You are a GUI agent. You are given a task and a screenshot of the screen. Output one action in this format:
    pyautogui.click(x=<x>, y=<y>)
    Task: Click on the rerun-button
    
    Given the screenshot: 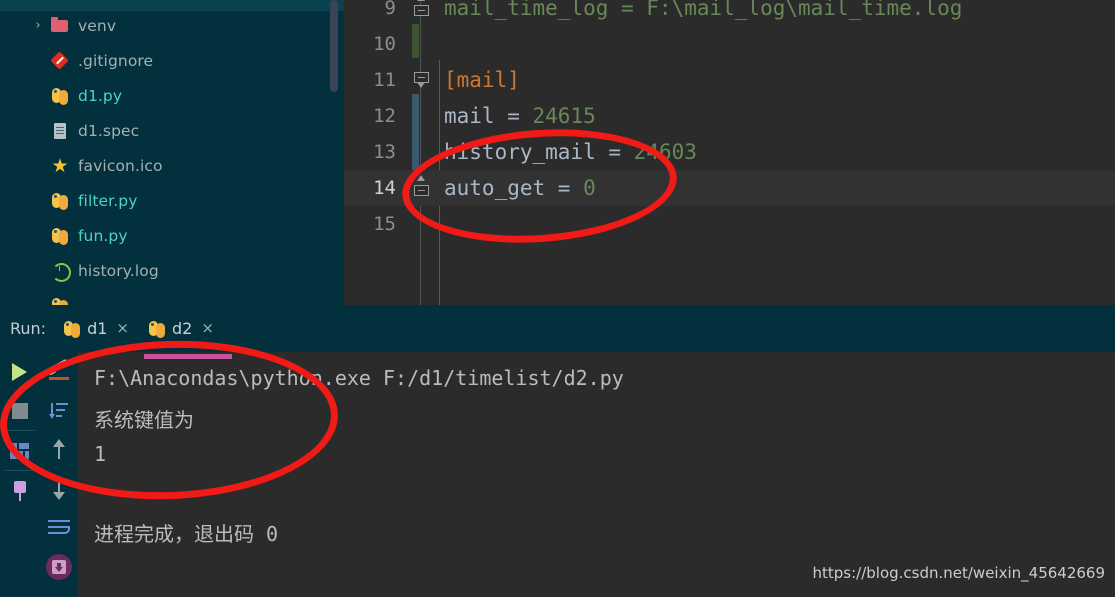 What is the action you would take?
    pyautogui.click(x=19, y=371)
    